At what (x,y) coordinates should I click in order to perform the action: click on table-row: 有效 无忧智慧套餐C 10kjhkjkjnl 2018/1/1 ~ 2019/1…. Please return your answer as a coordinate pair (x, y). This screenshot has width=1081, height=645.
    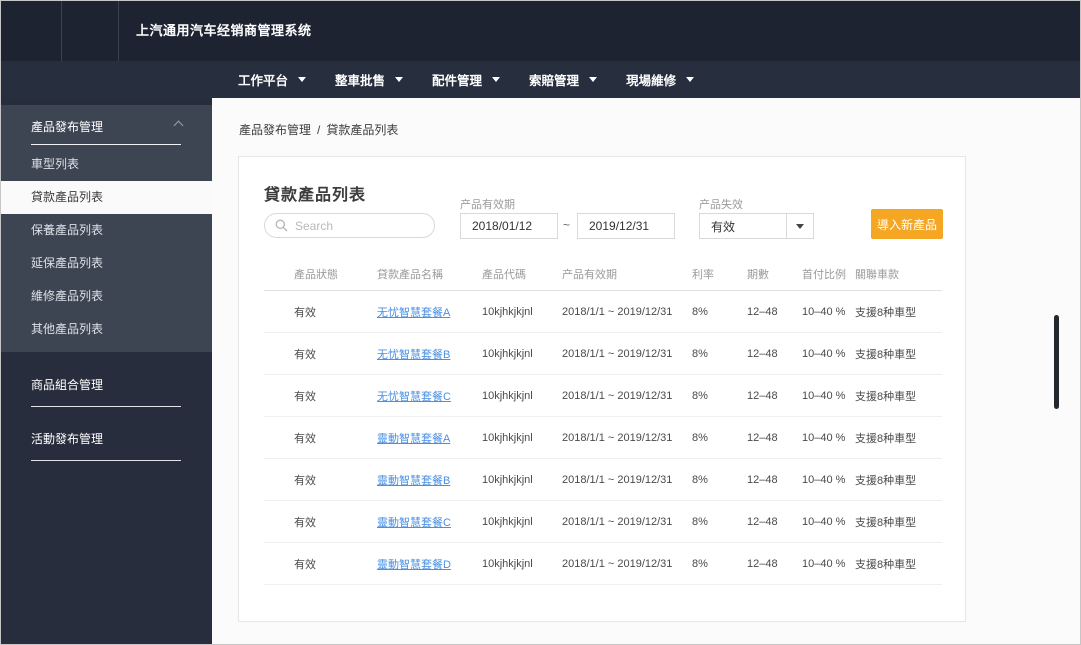
    Looking at the image, I should click on (603, 396).